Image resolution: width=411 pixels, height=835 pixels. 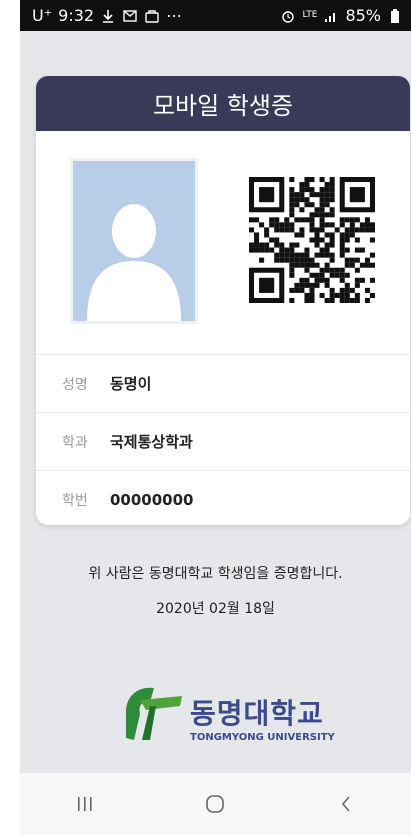 I want to click on profile-photo, so click(x=134, y=241).